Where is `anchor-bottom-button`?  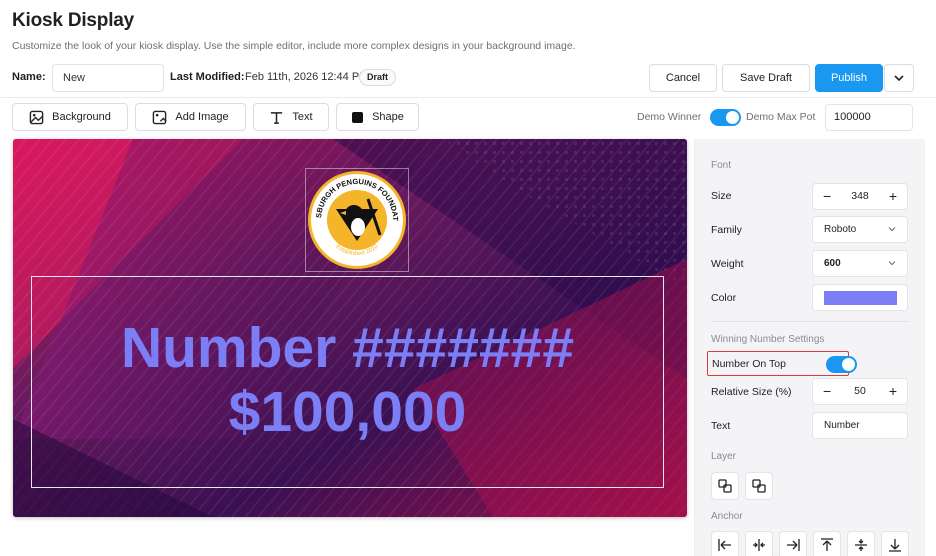 anchor-bottom-button is located at coordinates (895, 543).